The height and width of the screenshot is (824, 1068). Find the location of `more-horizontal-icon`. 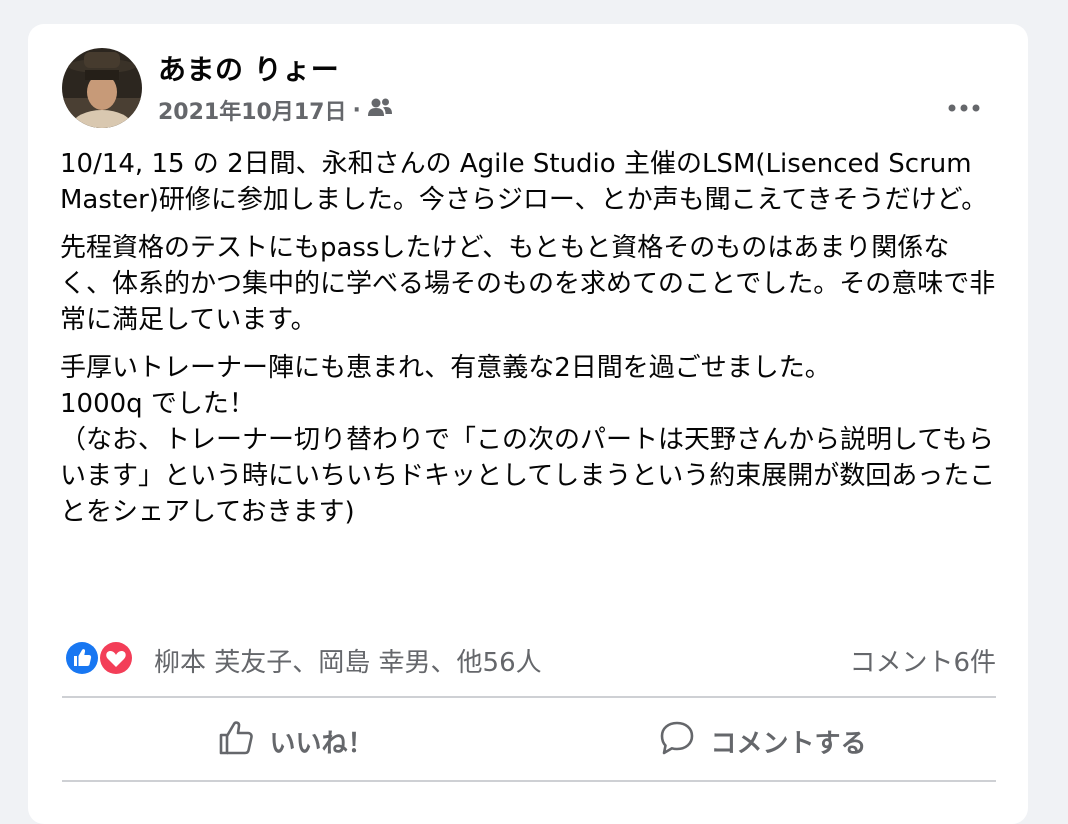

more-horizontal-icon is located at coordinates (964, 106).